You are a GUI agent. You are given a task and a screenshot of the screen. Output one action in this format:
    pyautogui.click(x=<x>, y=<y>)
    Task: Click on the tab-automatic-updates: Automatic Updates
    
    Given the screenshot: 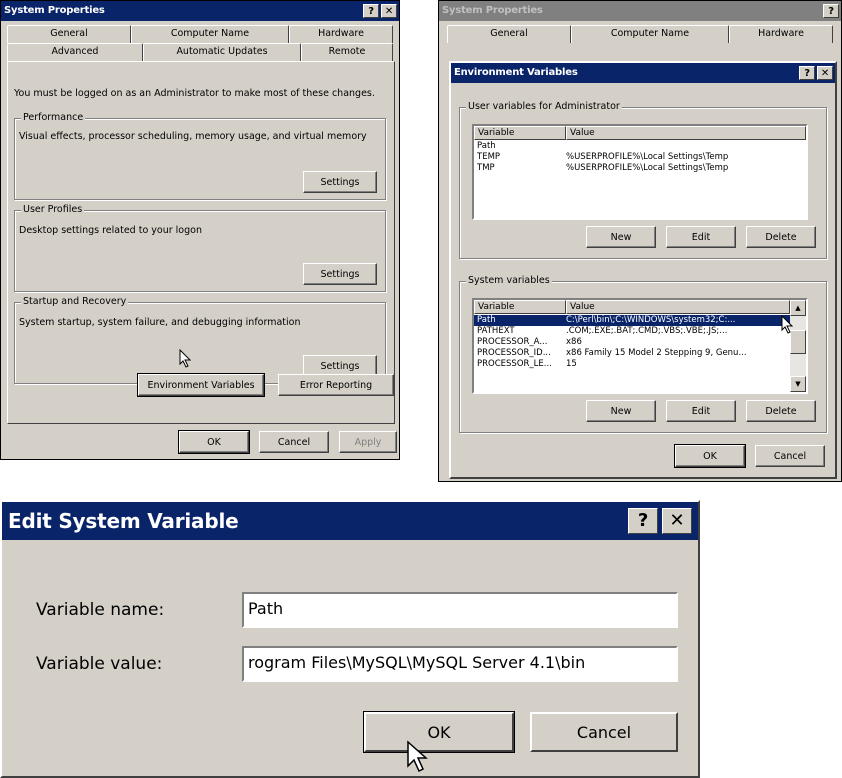 What is the action you would take?
    pyautogui.click(x=222, y=52)
    